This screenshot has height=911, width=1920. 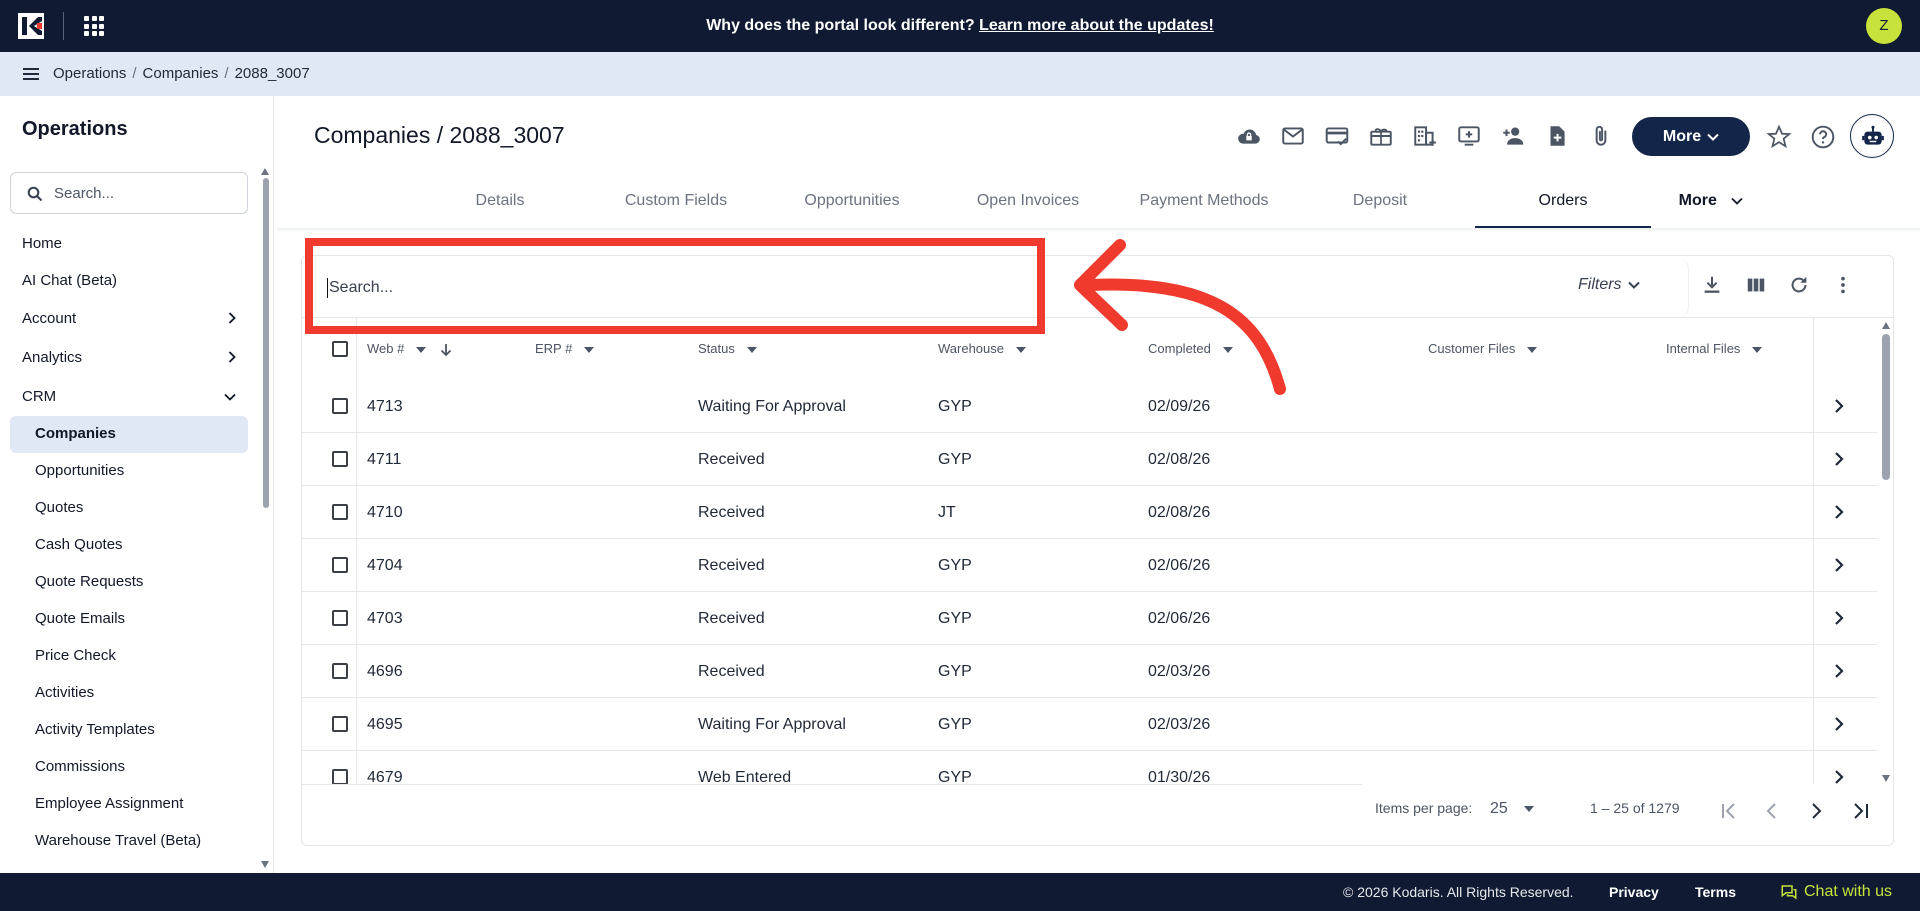 What do you see at coordinates (181, 73) in the screenshot?
I see `breadcrumb-companies: Companies` at bounding box center [181, 73].